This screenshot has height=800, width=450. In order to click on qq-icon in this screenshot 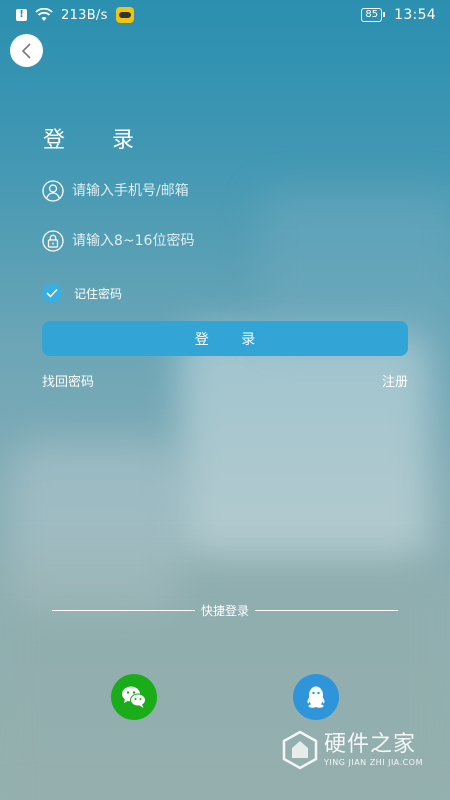, I will do `click(316, 697)`.